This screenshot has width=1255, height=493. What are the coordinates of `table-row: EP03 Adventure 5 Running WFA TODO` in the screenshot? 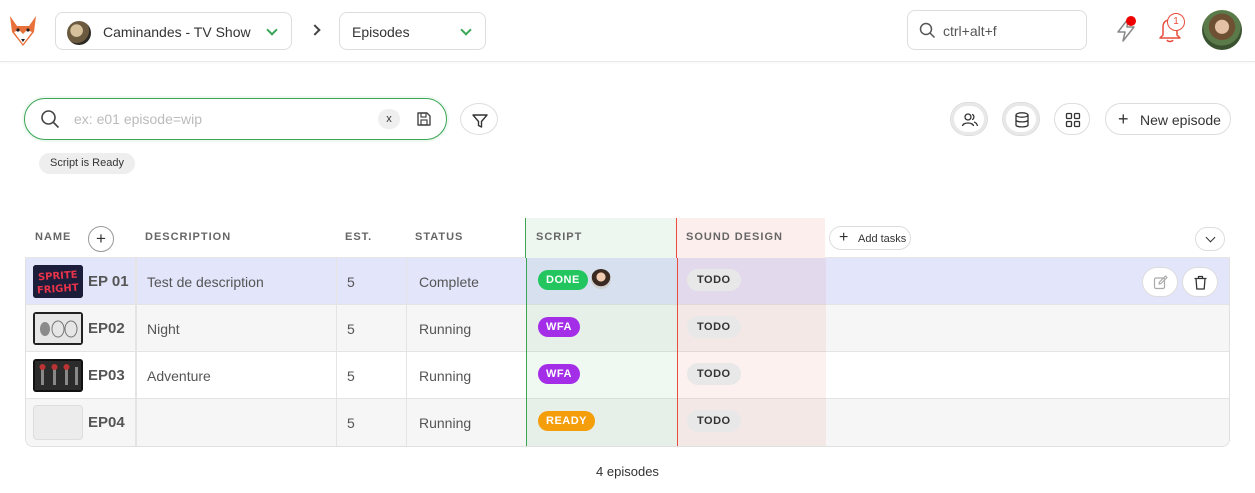 It's located at (627, 375).